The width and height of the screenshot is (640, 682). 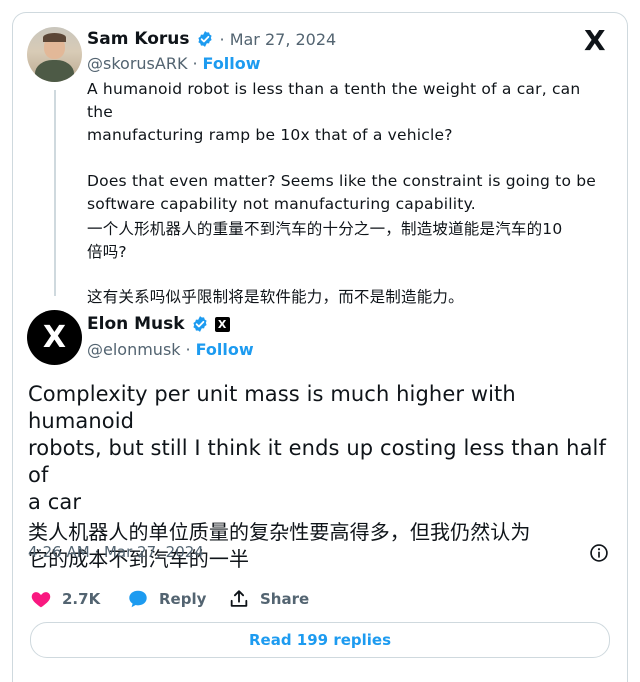 I want to click on like-action: 2.7K, so click(x=65, y=599).